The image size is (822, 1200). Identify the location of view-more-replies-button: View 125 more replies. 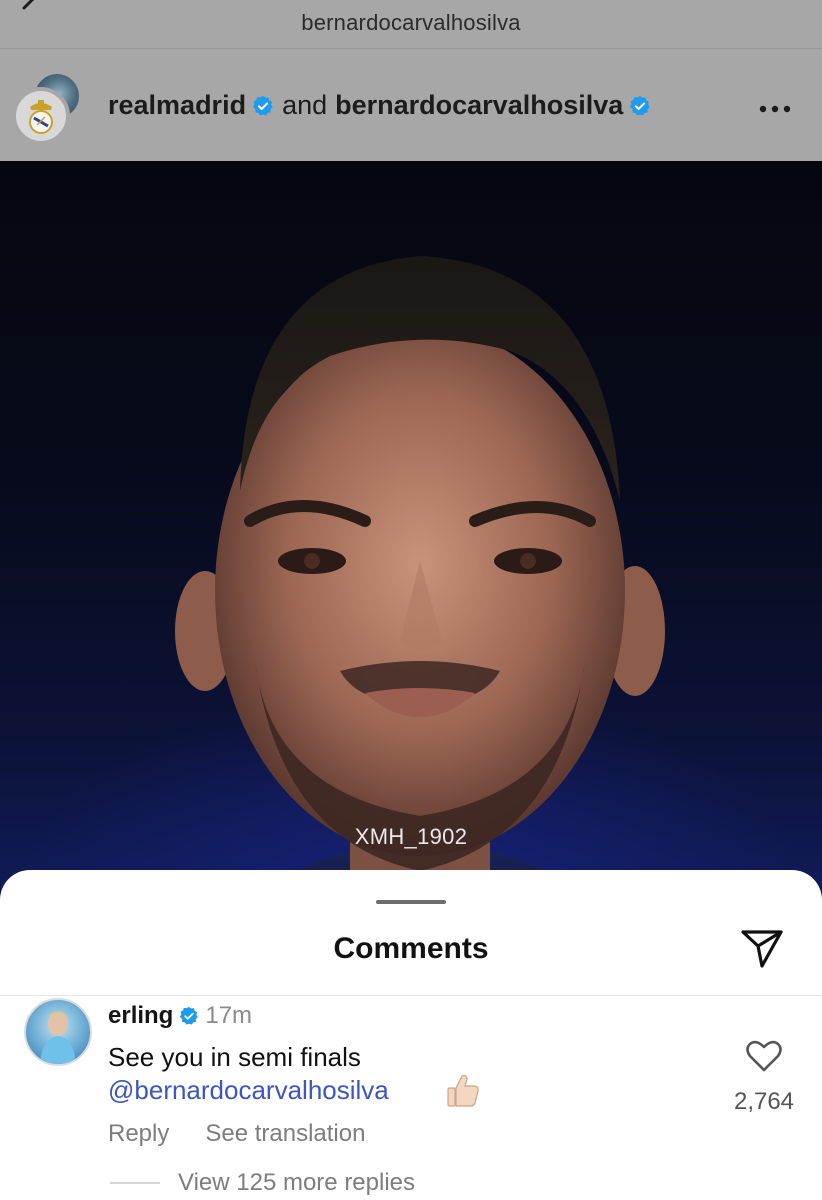
(296, 1183).